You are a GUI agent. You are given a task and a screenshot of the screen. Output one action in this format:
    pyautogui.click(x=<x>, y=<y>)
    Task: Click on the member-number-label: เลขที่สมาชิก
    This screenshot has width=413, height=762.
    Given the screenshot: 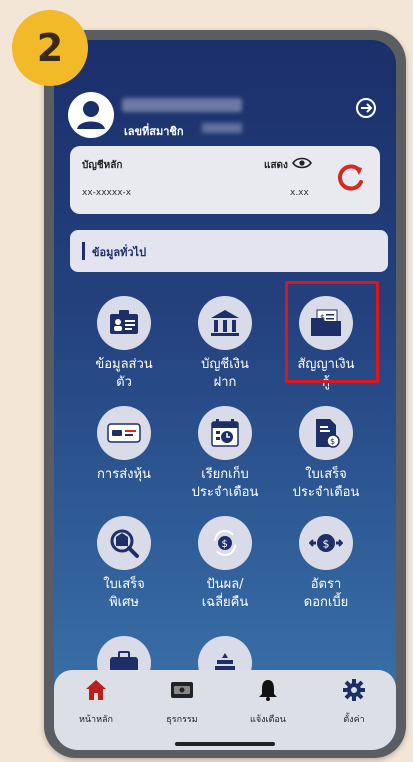 What is the action you would take?
    pyautogui.click(x=154, y=131)
    